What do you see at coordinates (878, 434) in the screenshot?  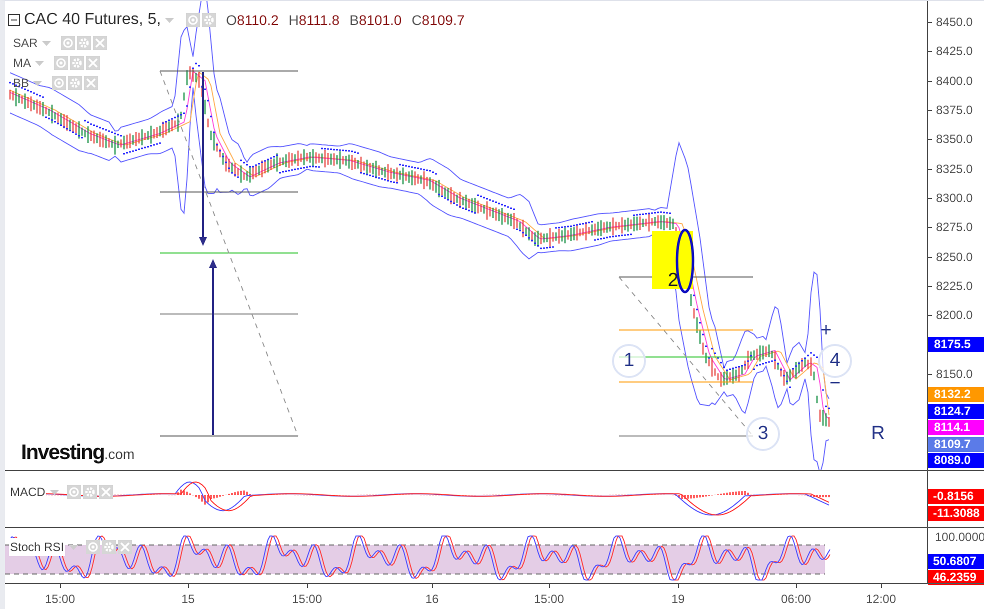 I see `text-label: R` at bounding box center [878, 434].